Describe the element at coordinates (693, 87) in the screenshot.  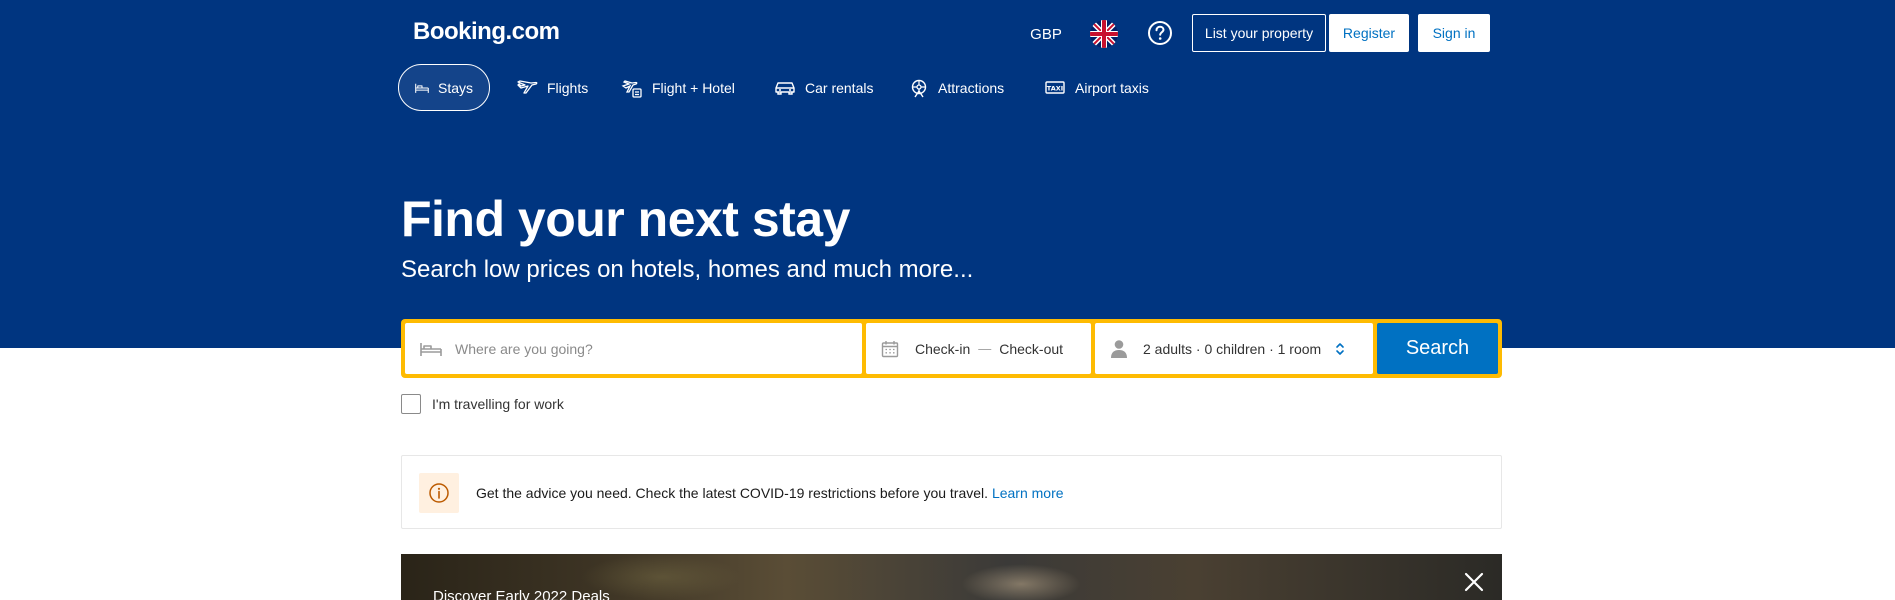
I see `nav-label: Flight + Hotel` at that location.